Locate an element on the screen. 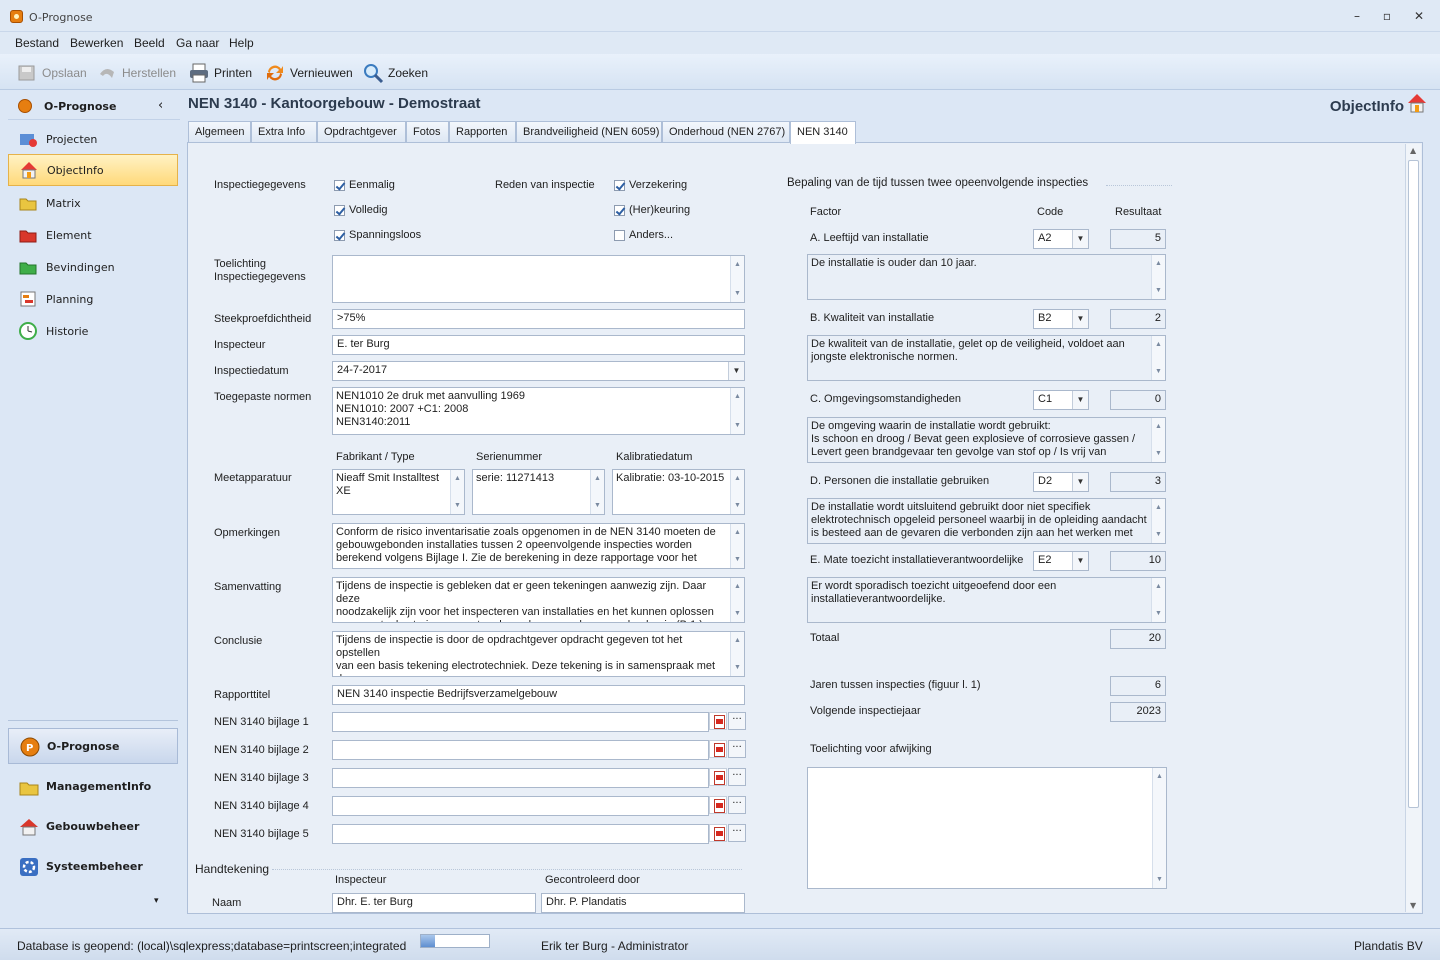 The height and width of the screenshot is (960, 1440). scroll-down-icon: ▼ is located at coordinates (1413, 905).